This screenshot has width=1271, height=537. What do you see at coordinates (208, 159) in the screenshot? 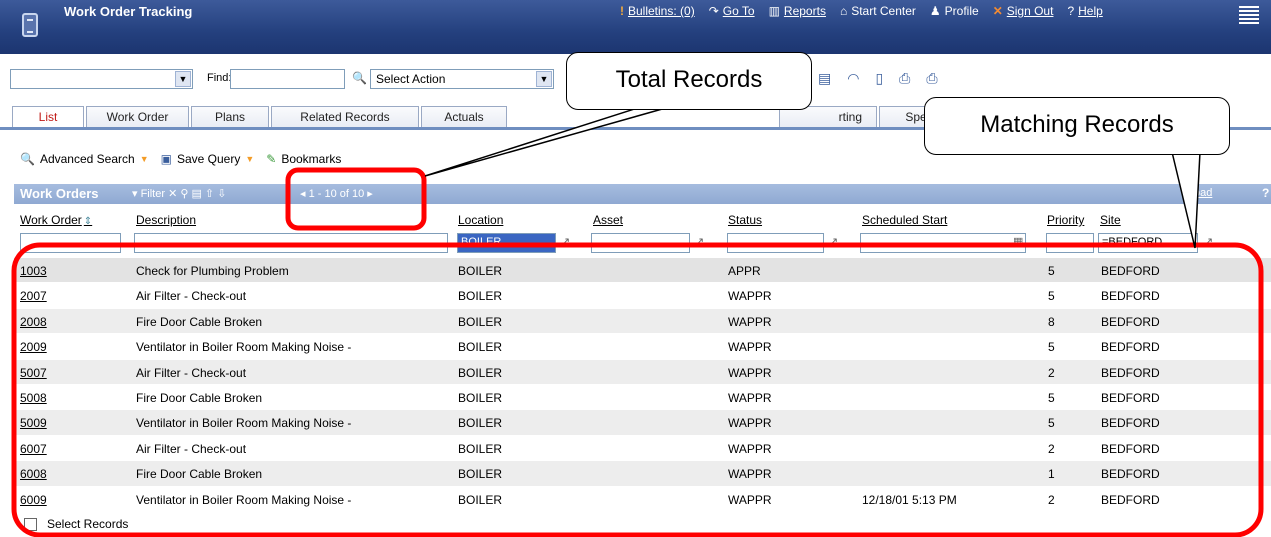
I see `save-query-link: ▣ Save Query ▼` at bounding box center [208, 159].